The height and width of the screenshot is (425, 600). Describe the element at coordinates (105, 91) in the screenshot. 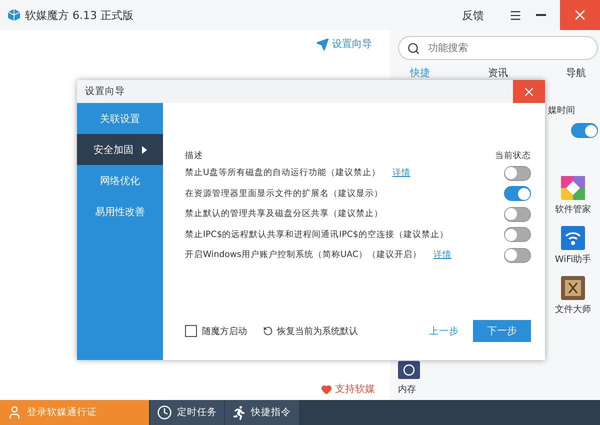

I see `dialog-title: 设置向导` at that location.